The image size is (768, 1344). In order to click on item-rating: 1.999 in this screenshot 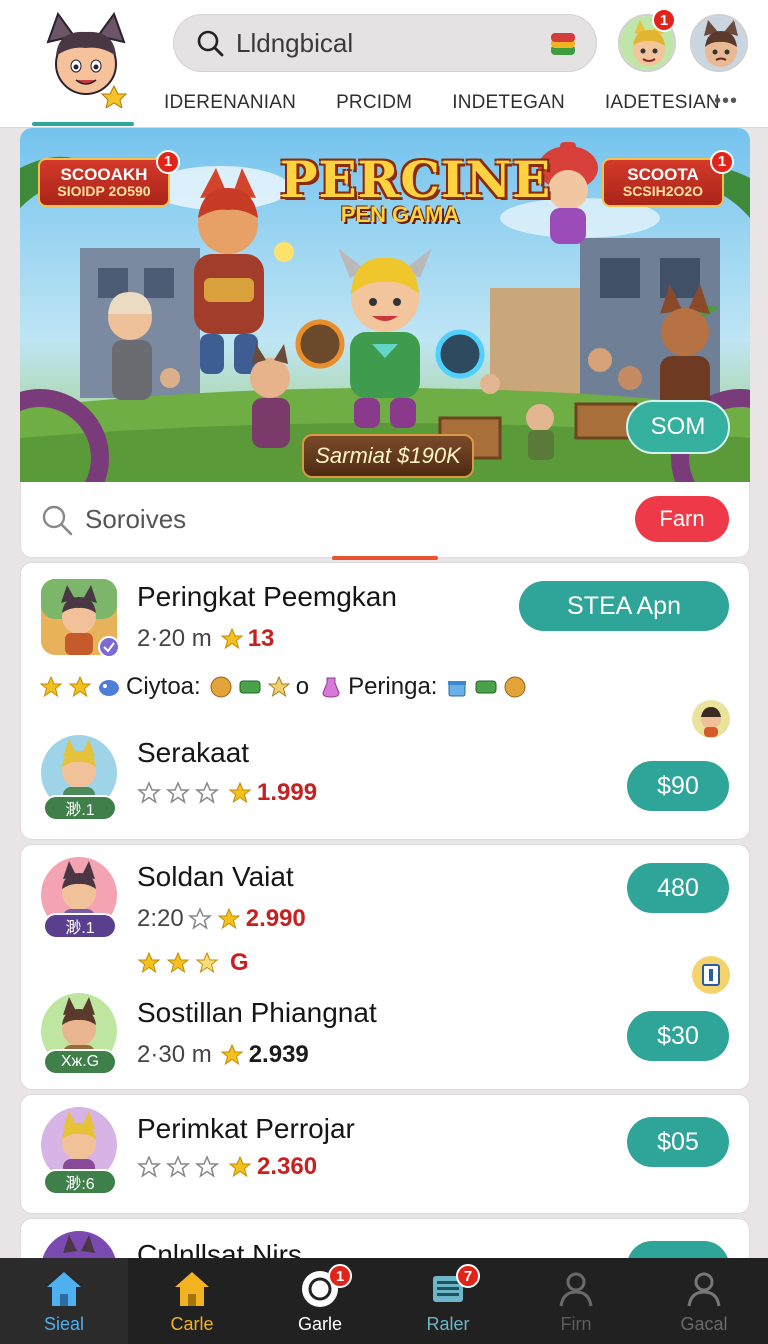, I will do `click(227, 793)`.